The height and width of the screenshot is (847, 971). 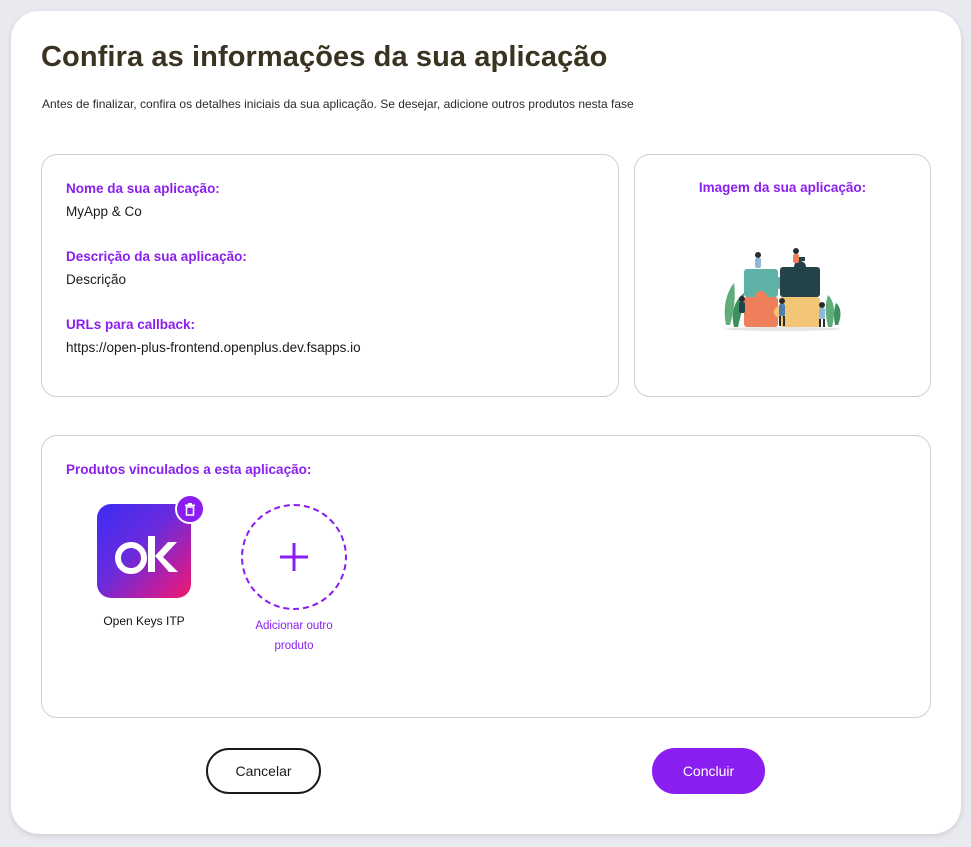 What do you see at coordinates (189, 469) in the screenshot?
I see `linked-products-label: Produtos vinculados a esta aplicação:` at bounding box center [189, 469].